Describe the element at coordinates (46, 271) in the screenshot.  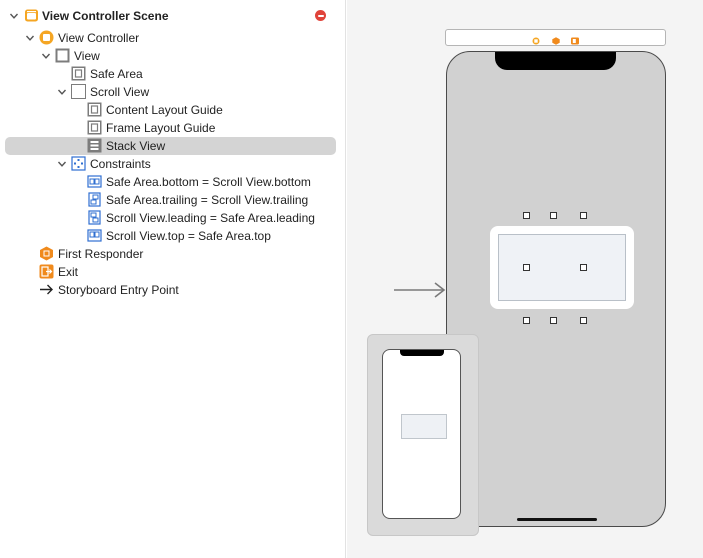
I see `exit-icon` at that location.